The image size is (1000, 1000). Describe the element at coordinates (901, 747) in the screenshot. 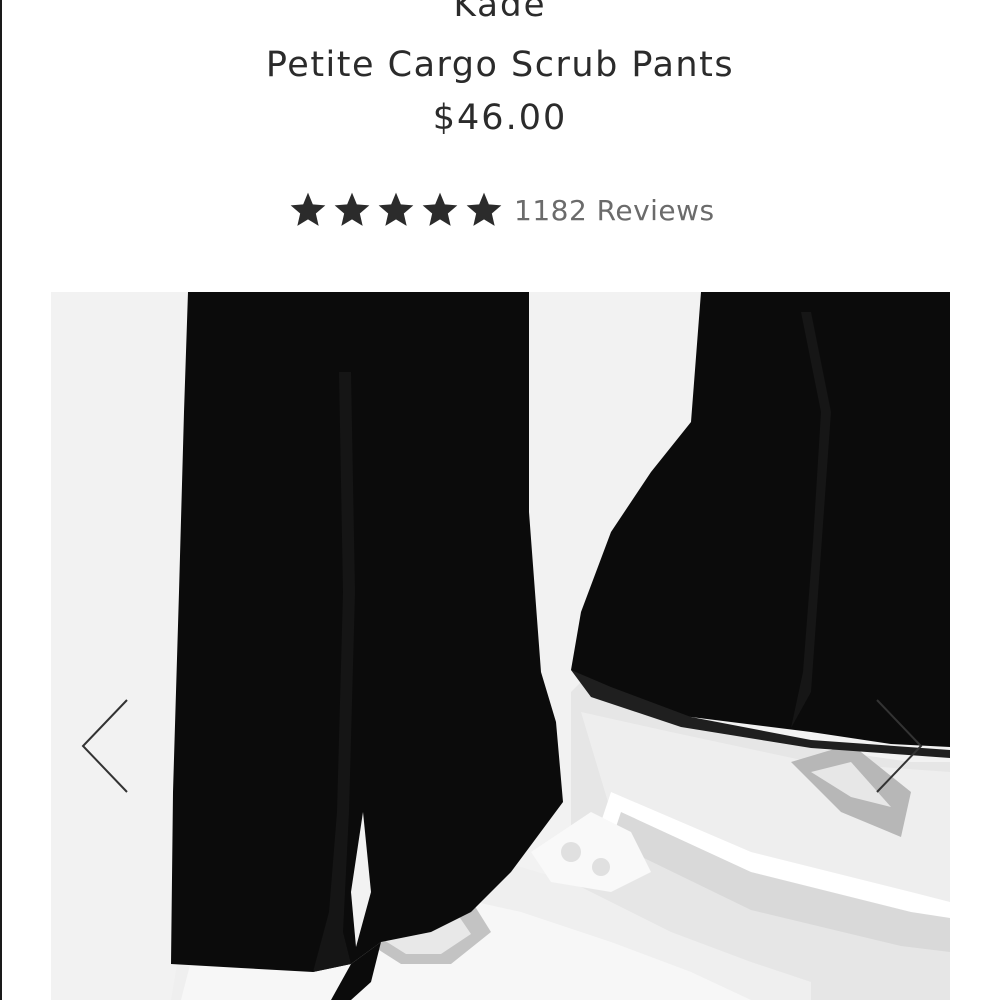

I see `chevron-right-icon` at that location.